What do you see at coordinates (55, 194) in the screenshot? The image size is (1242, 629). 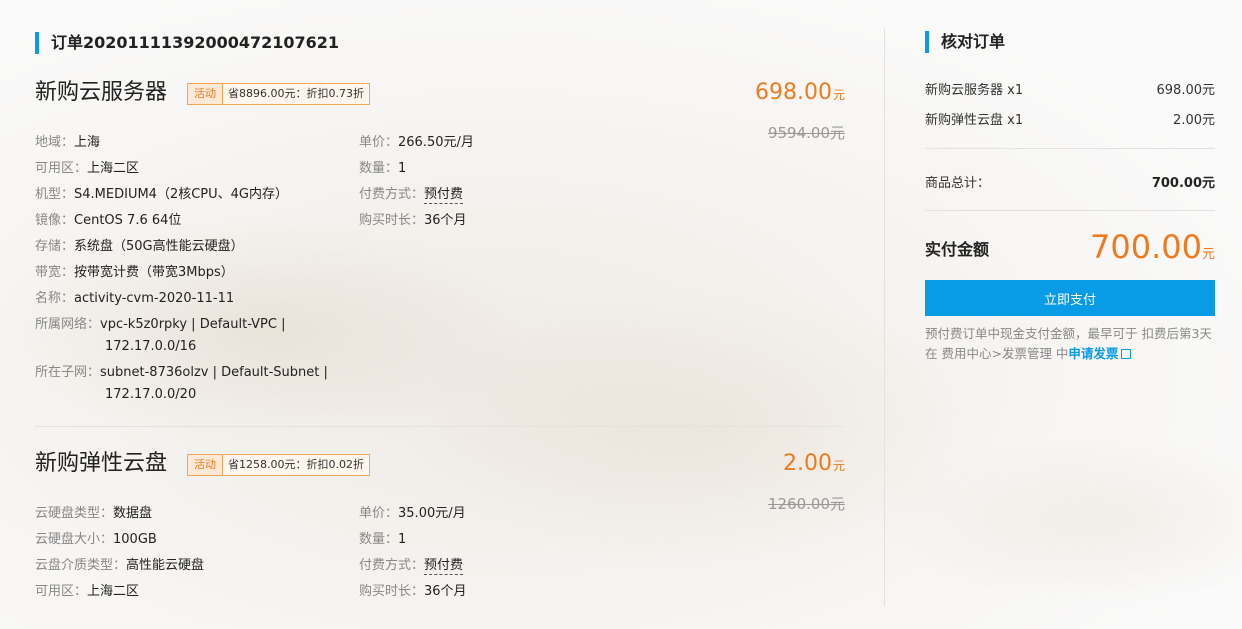 I see `spec-key: 机型：` at bounding box center [55, 194].